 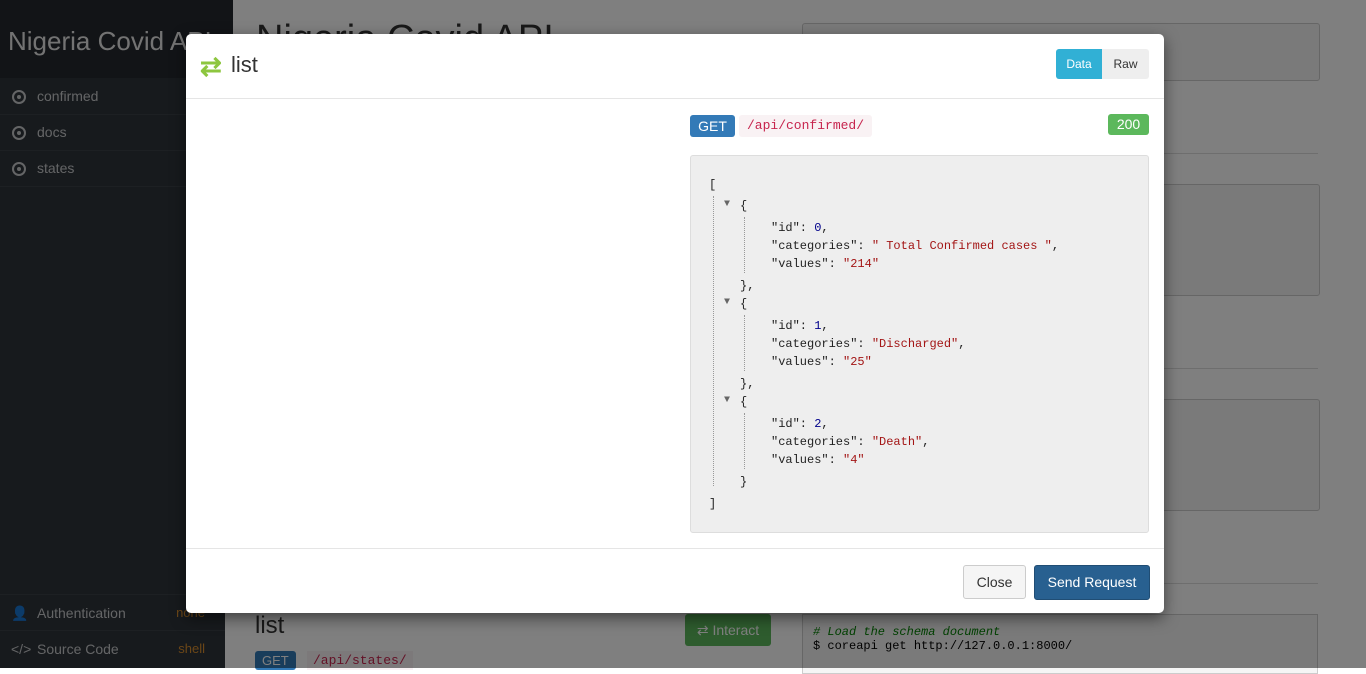 What do you see at coordinates (994, 582) in the screenshot?
I see `close-button: Close` at bounding box center [994, 582].